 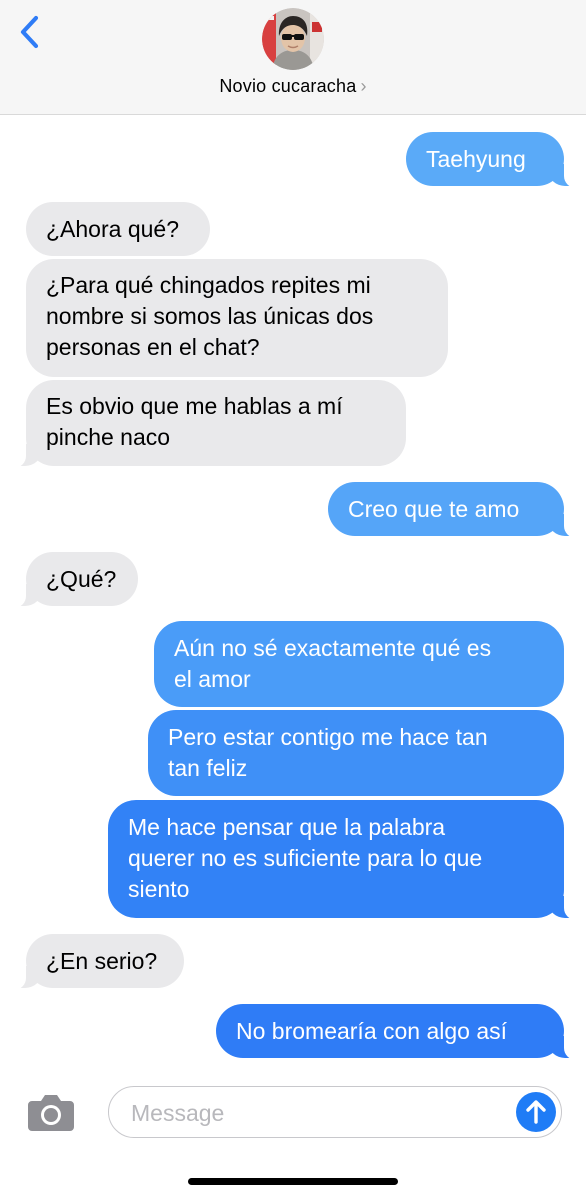 I want to click on contact-name-button: Novio cucaracha ›, so click(x=293, y=86).